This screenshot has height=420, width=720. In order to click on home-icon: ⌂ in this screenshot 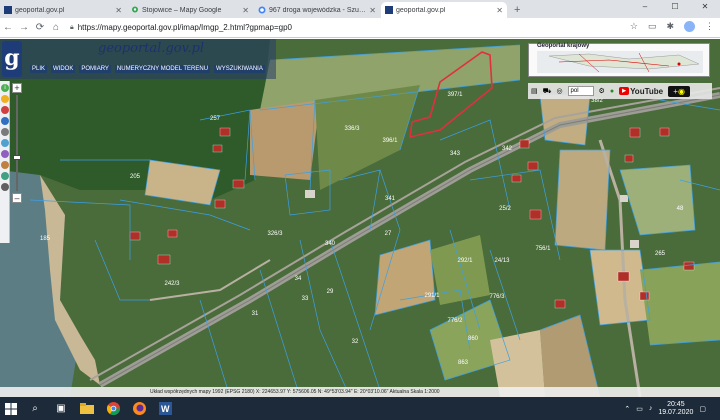, I will do `click(56, 27)`.